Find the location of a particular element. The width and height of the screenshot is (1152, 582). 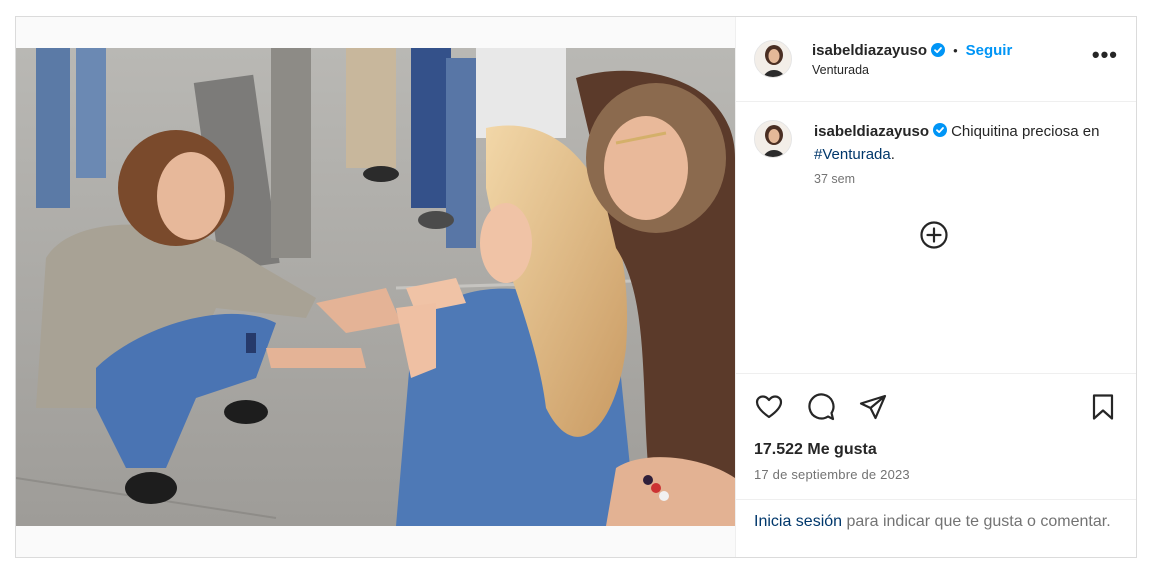

action-bar is located at coordinates (936, 406).